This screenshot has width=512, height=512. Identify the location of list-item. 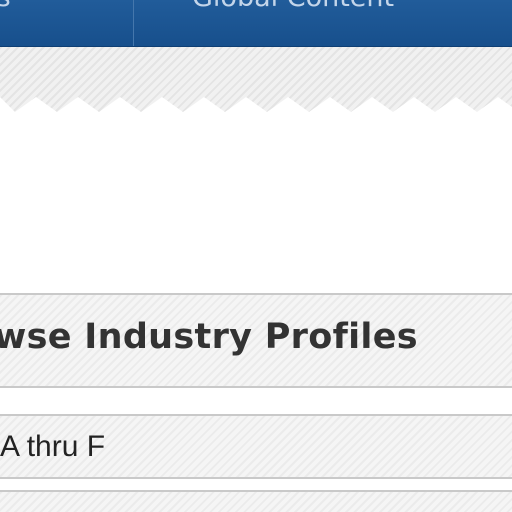
(256, 501).